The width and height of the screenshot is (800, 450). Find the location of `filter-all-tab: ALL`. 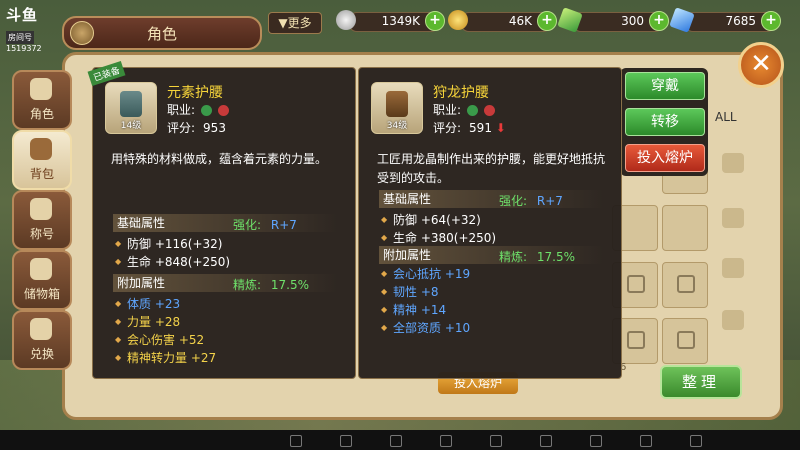

filter-all-tab: ALL is located at coordinates (726, 117).